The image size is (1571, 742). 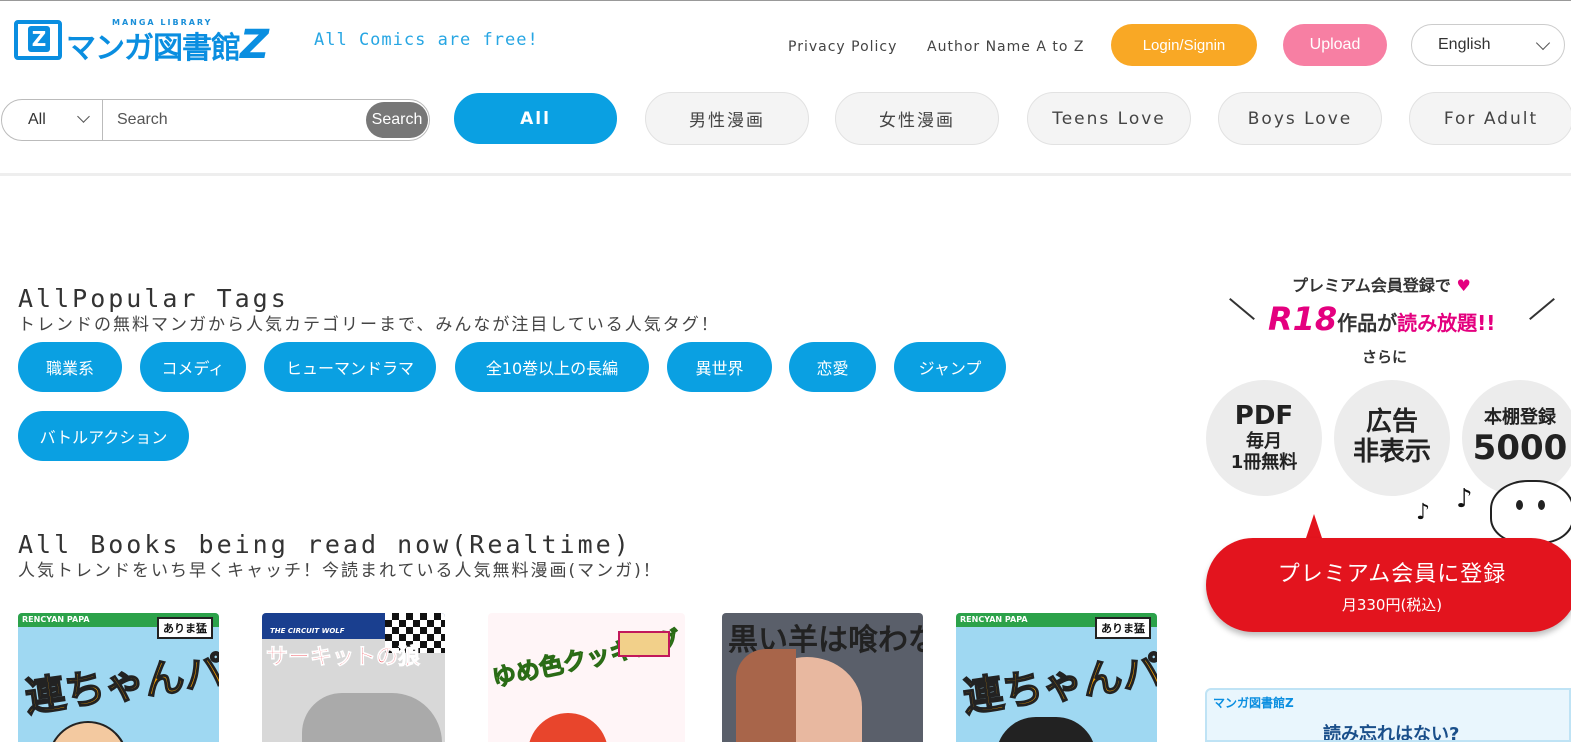 What do you see at coordinates (1335, 45) in the screenshot?
I see `upload-button: Upload` at bounding box center [1335, 45].